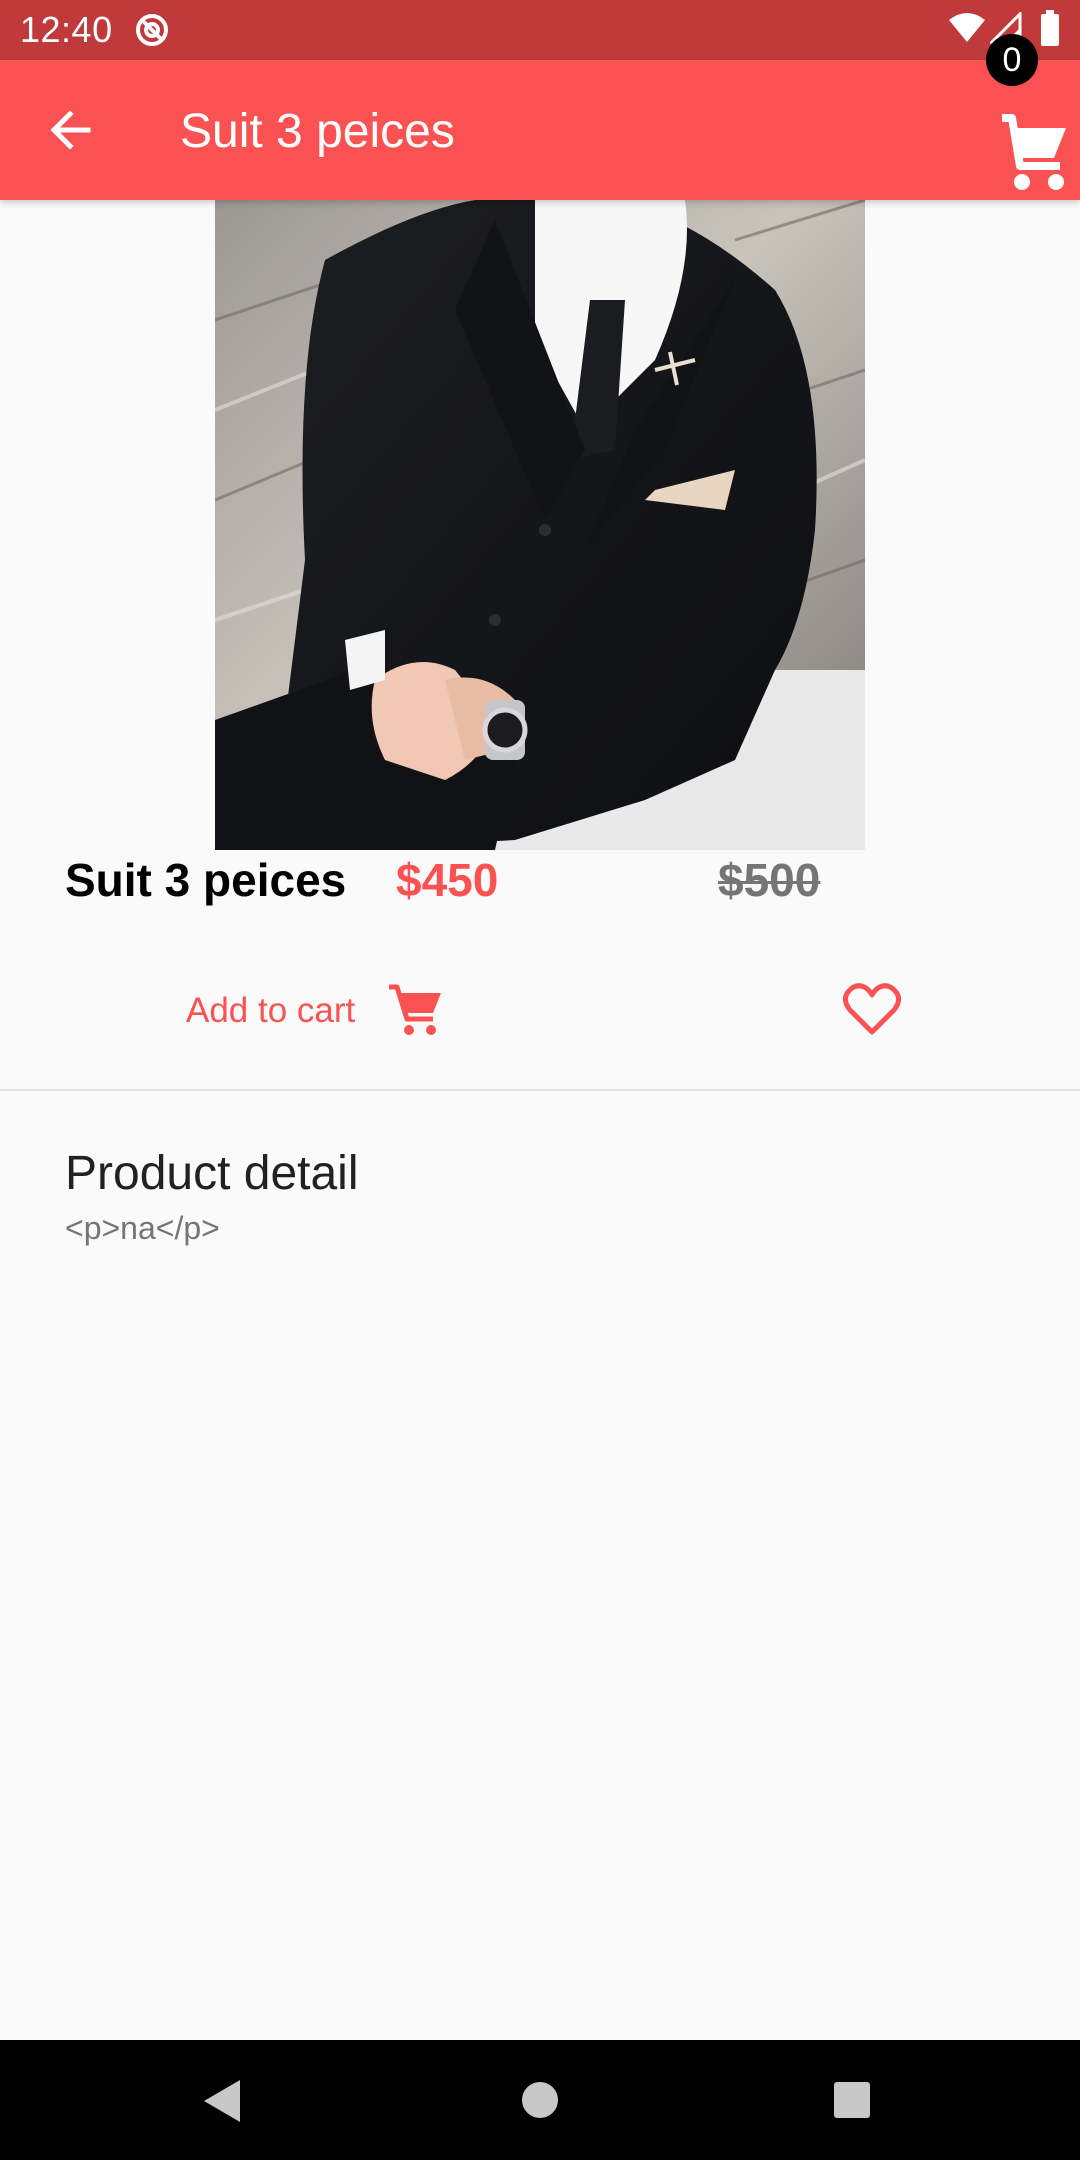 The image size is (1080, 2160). What do you see at coordinates (142, 1228) in the screenshot?
I see `product-detail-body: <p>na</p>` at bounding box center [142, 1228].